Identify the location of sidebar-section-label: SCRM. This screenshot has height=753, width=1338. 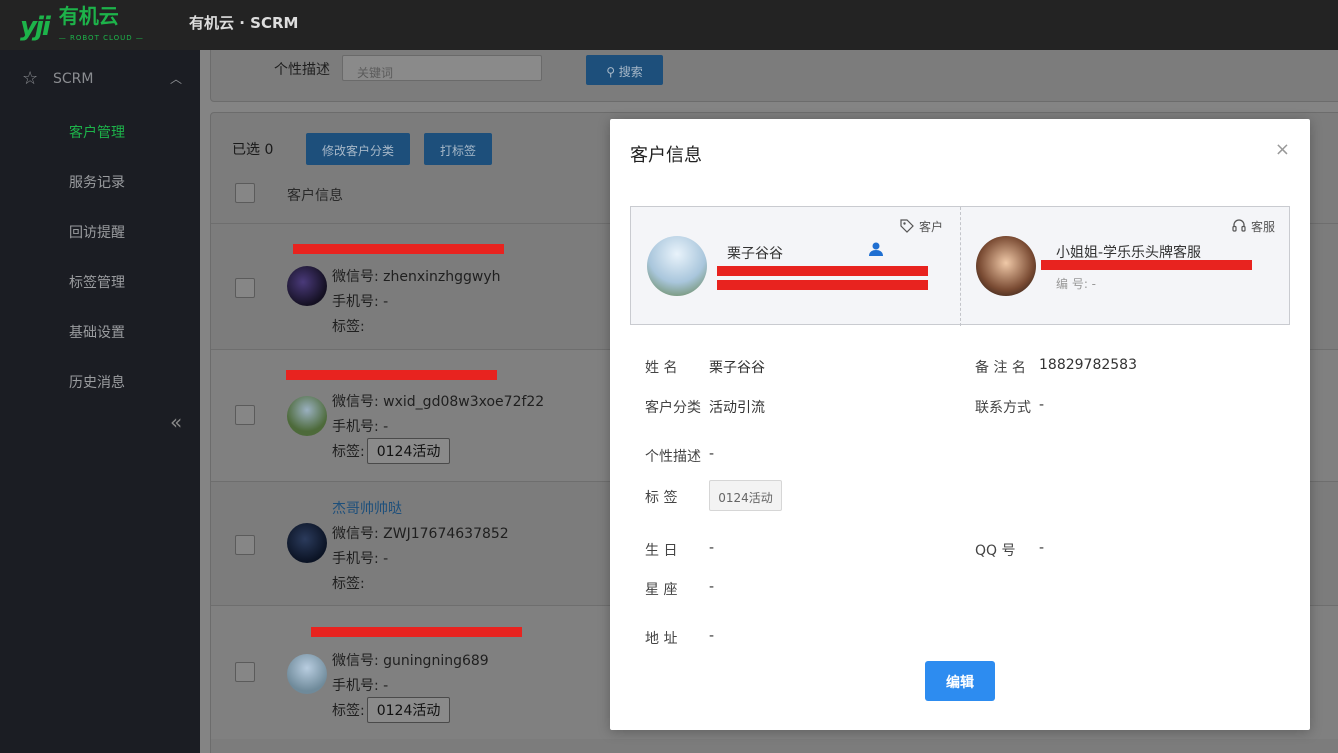
(73, 79).